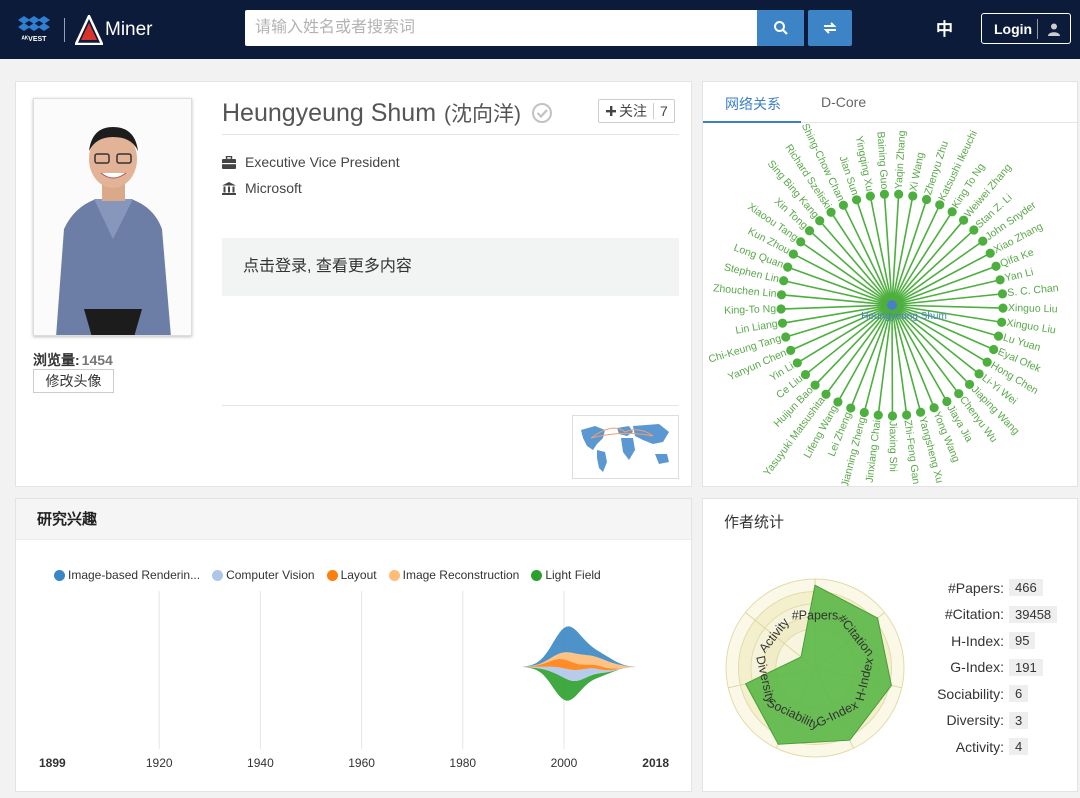 Image resolution: width=1080 pixels, height=798 pixels. What do you see at coordinates (159, 763) in the screenshot?
I see `x-tick-label: 1920` at bounding box center [159, 763].